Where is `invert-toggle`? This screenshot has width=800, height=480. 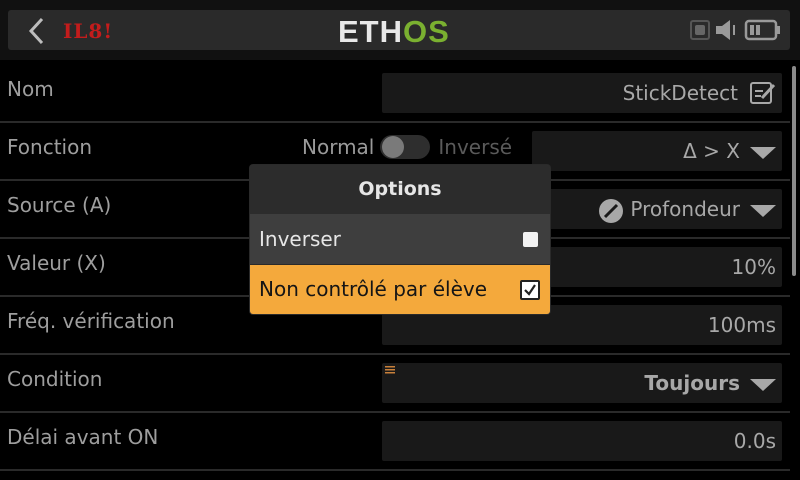 invert-toggle is located at coordinates (405, 147).